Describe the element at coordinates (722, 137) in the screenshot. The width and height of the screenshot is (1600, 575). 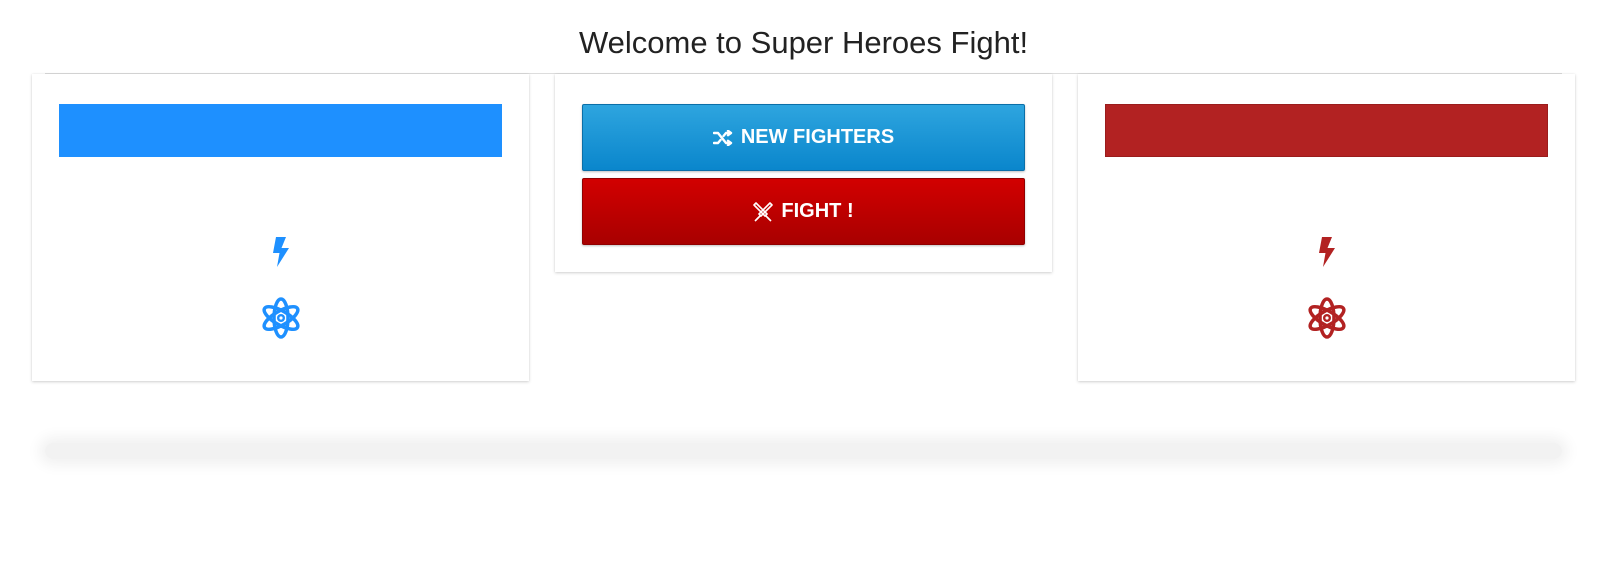
I see `shuffle-icon` at that location.